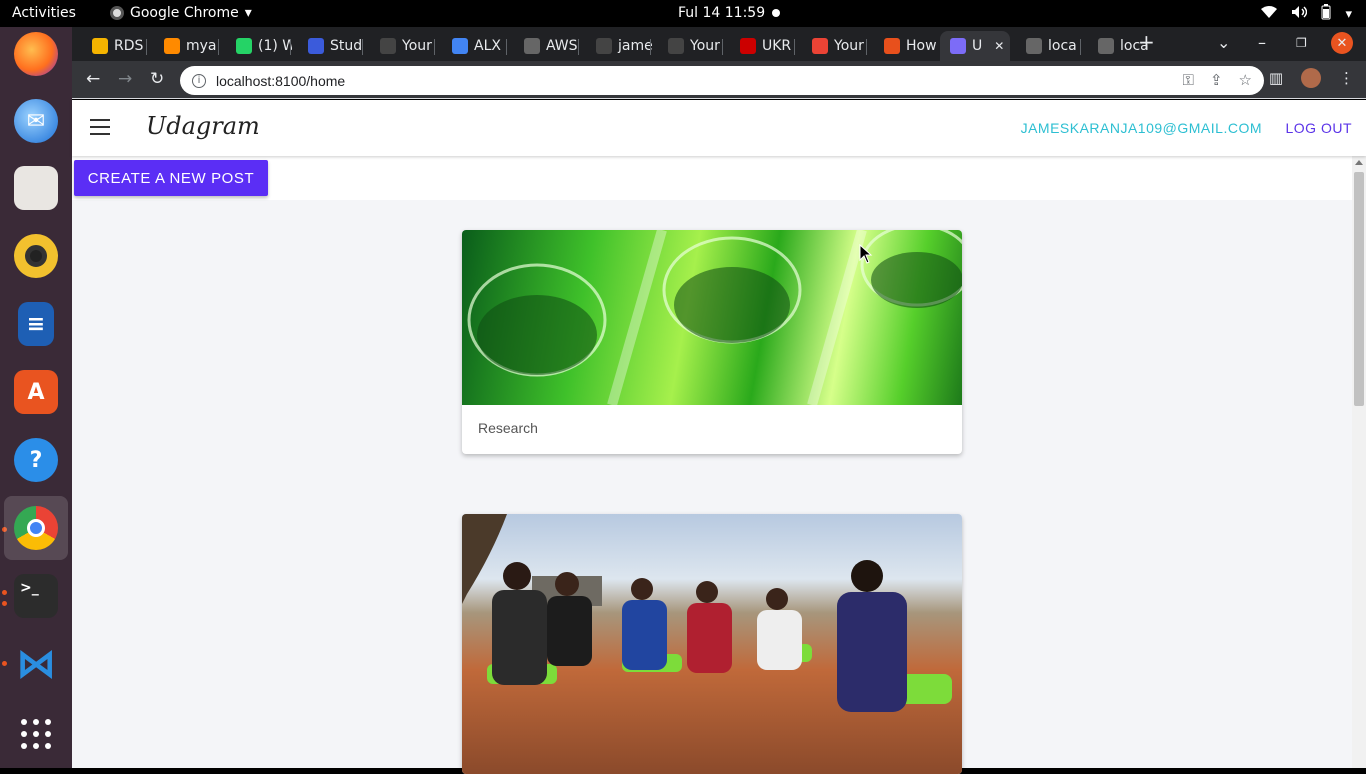 This screenshot has height=774, width=1366. What do you see at coordinates (112, 46) in the screenshot?
I see `browser-tab: RDS` at bounding box center [112, 46].